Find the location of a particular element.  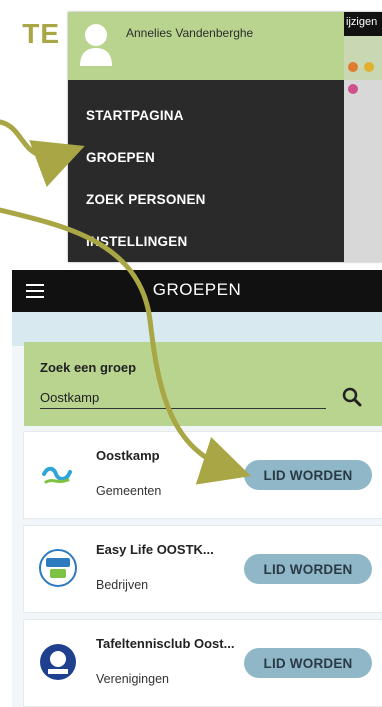

easy-life-logo-icon is located at coordinates (58, 568).